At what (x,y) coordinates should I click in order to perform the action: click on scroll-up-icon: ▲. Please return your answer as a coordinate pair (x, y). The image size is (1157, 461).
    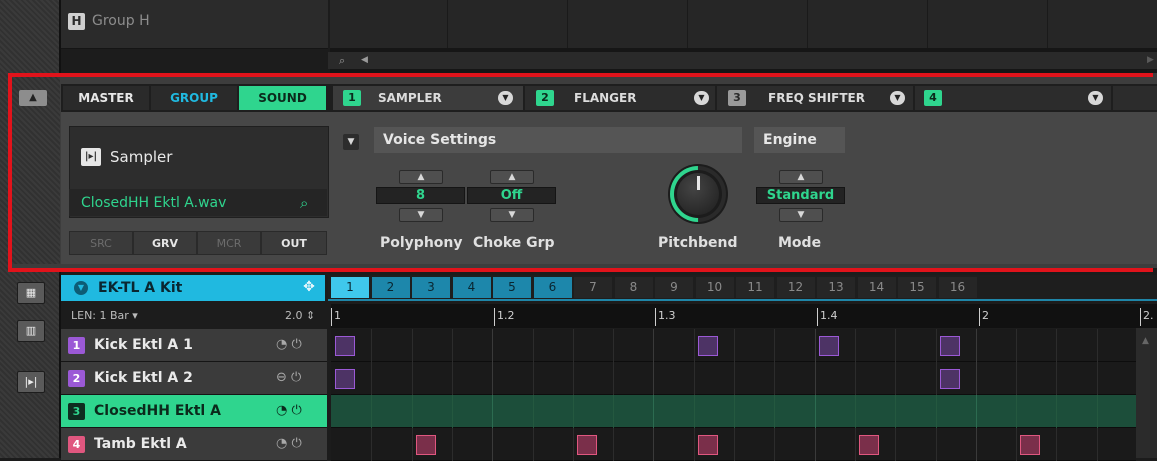
    Looking at the image, I should click on (1145, 341).